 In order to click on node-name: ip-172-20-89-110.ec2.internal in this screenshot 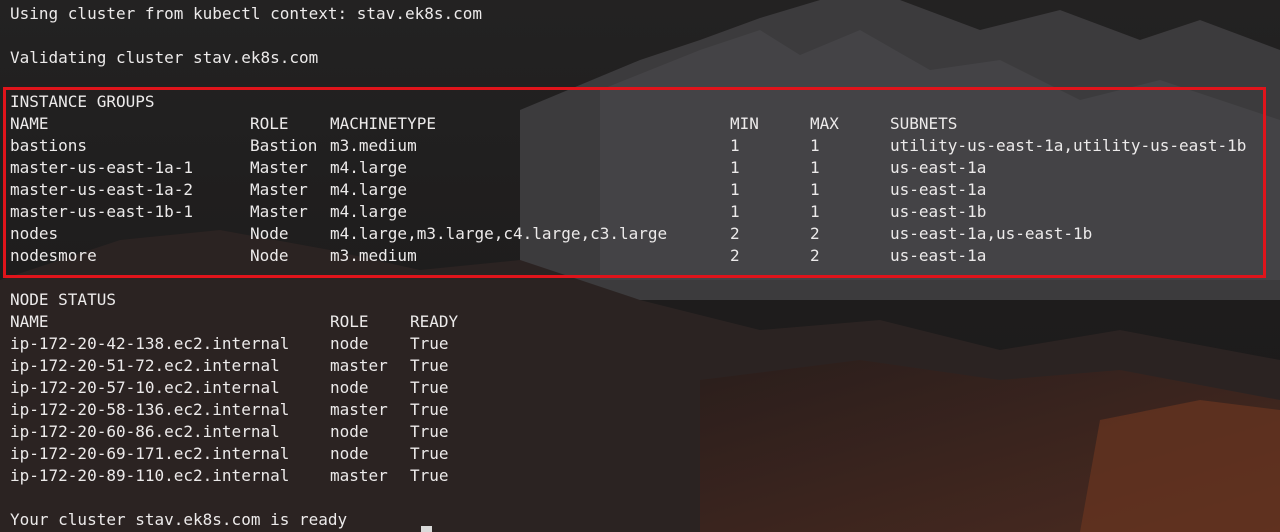, I will do `click(150, 475)`.